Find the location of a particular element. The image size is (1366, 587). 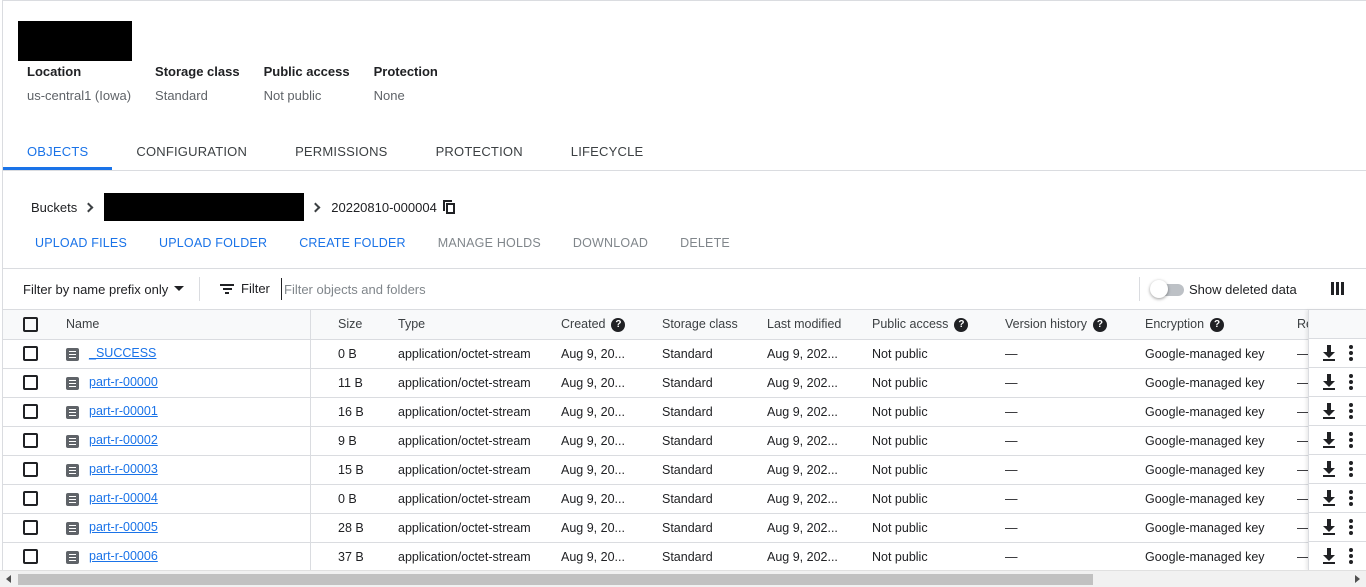

upload-files-button: UPLOAD FILES is located at coordinates (81, 243).